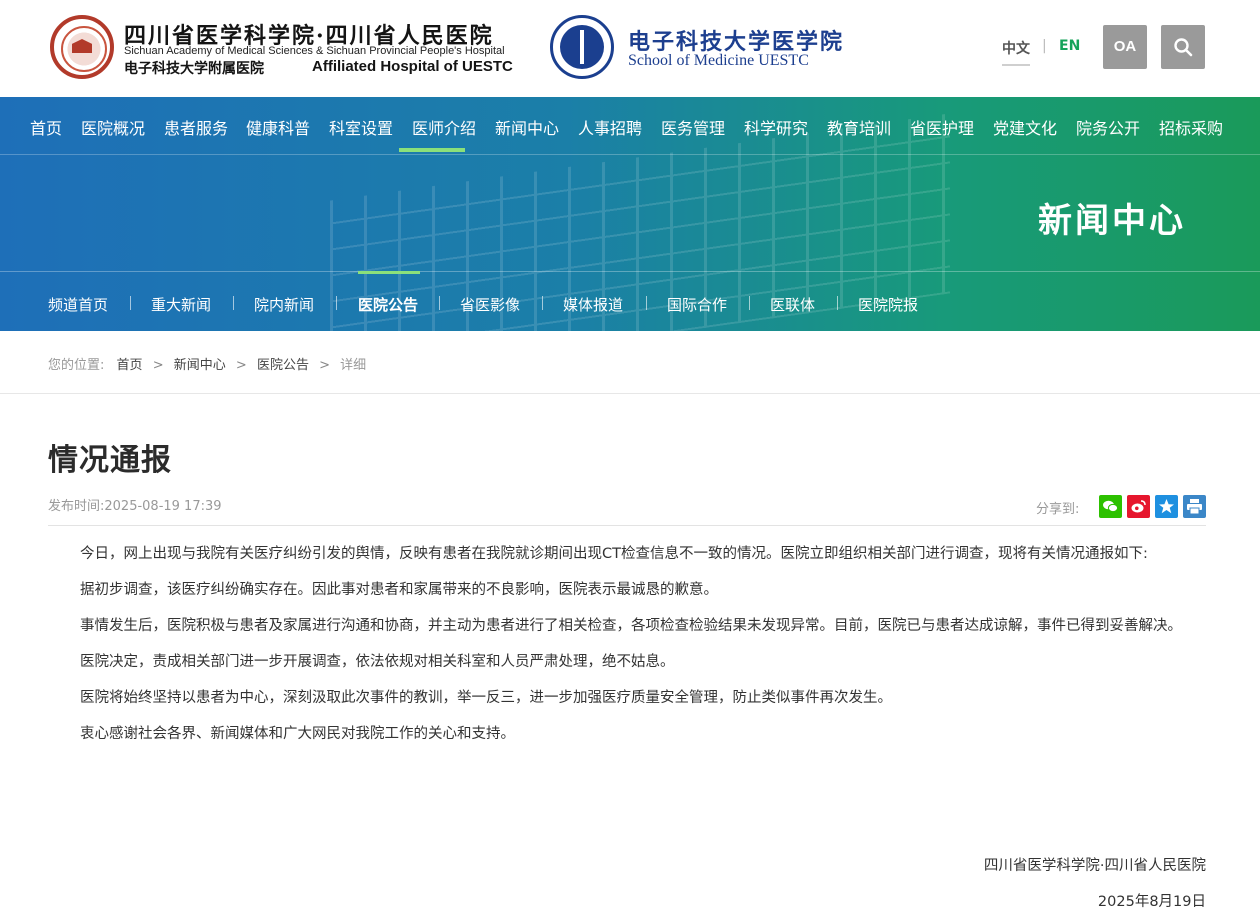  Describe the element at coordinates (610, 127) in the screenshot. I see `main-nav-item: 人事招聘` at that location.